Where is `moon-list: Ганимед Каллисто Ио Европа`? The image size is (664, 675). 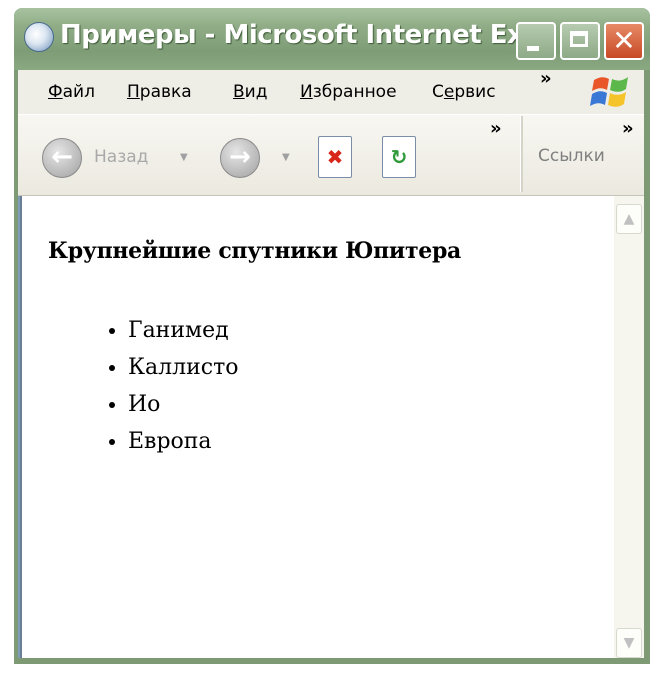 moon-list: Ганимед Каллисто Ио Европа is located at coordinates (164, 386).